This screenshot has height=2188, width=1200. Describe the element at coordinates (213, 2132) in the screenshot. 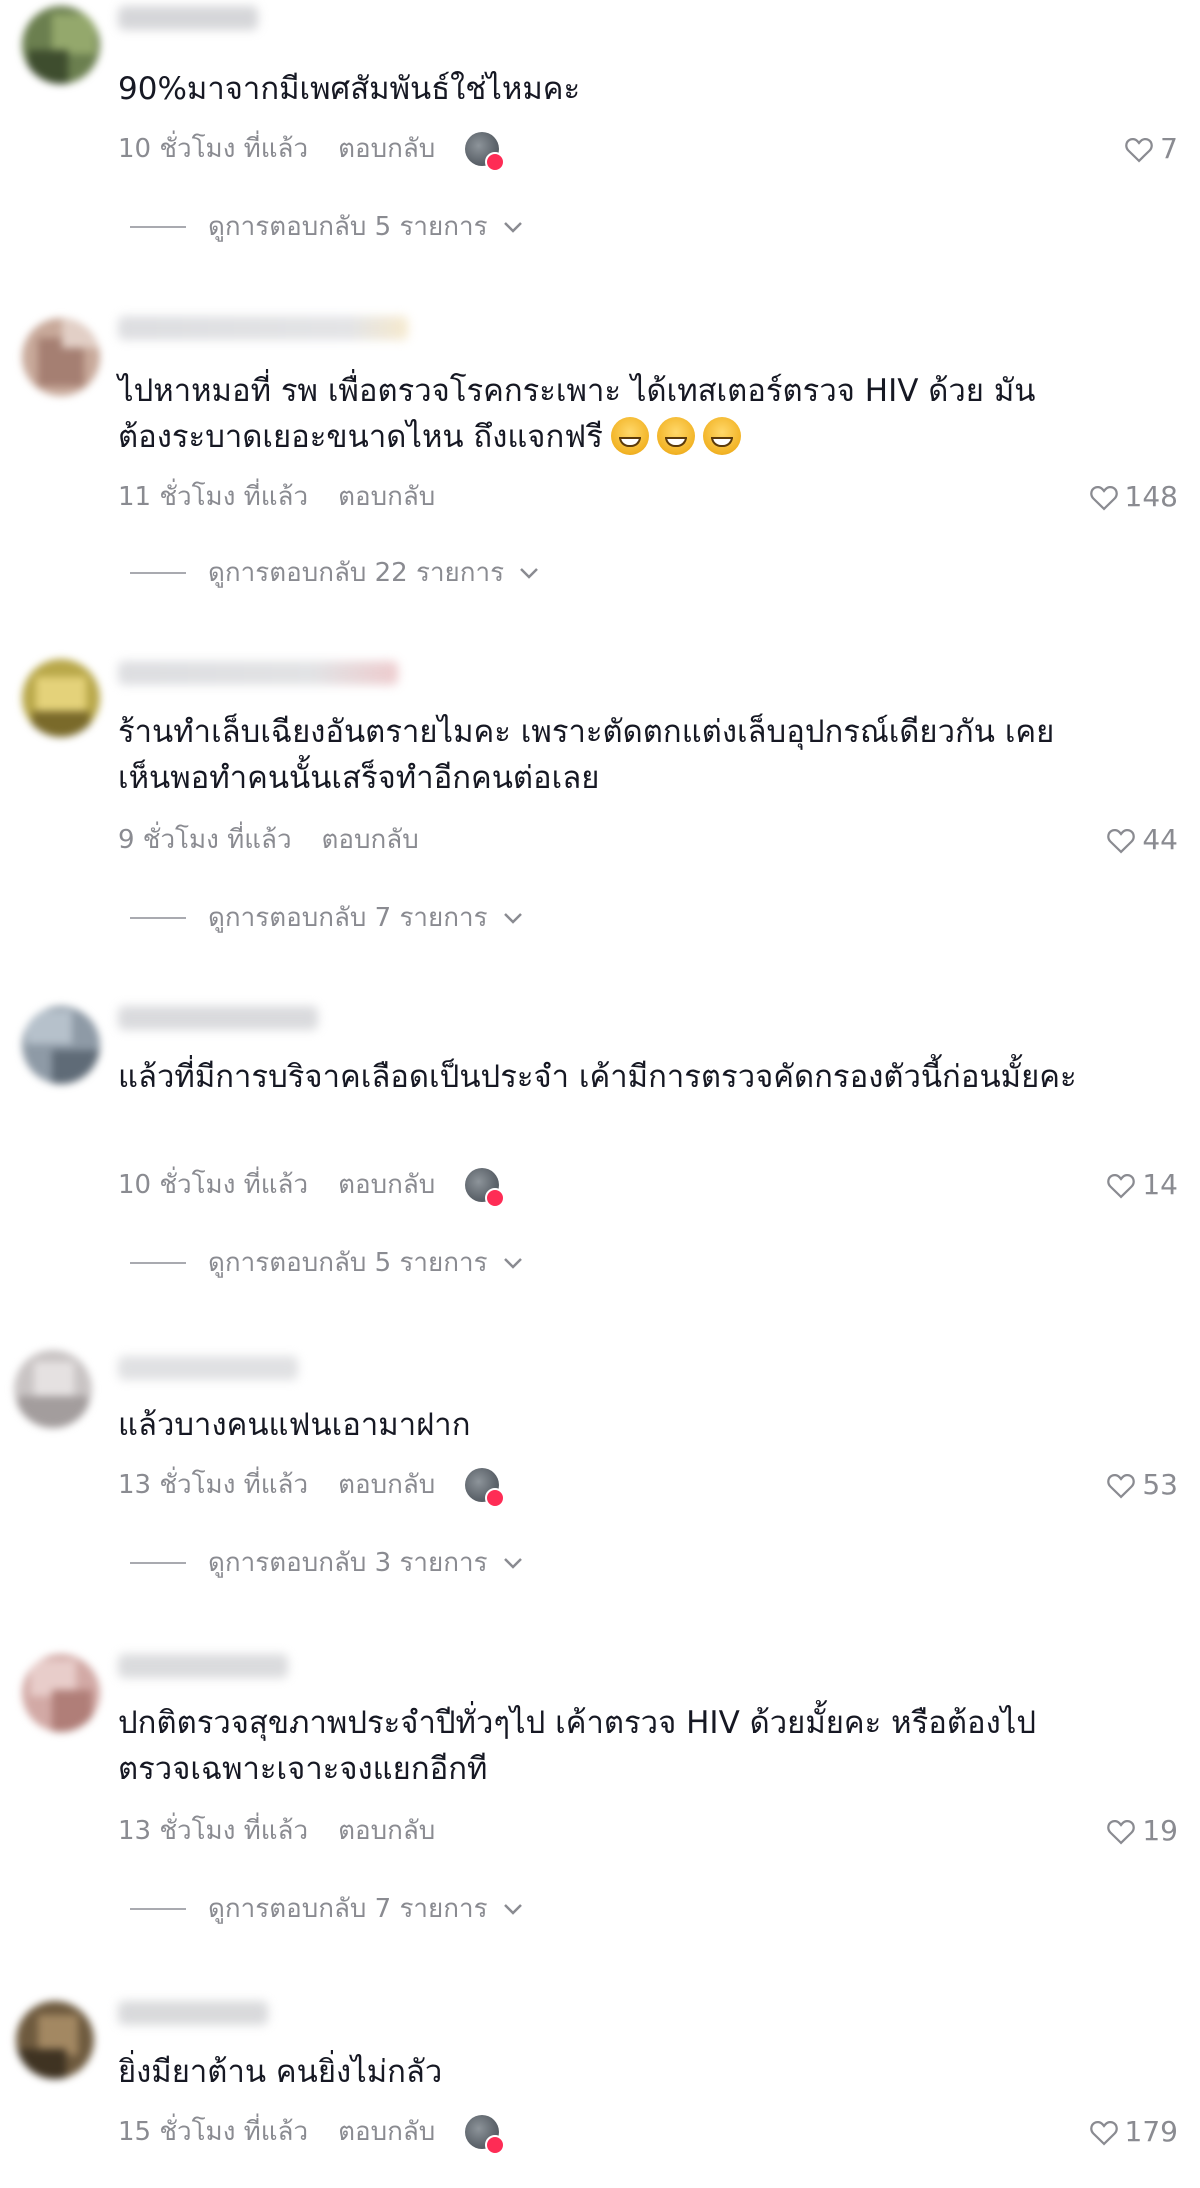

I see `comment-time: 15 ชั่วโมง ที่แล้ว` at that location.